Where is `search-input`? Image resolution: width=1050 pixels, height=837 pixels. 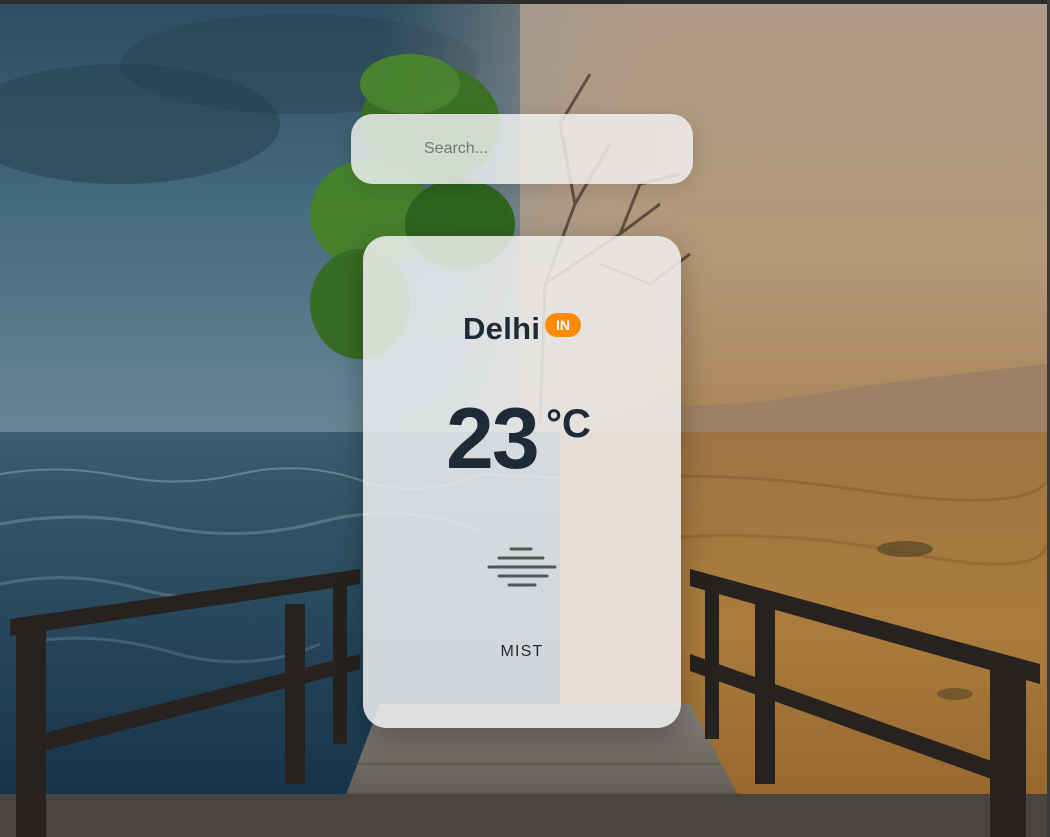 search-input is located at coordinates (522, 149).